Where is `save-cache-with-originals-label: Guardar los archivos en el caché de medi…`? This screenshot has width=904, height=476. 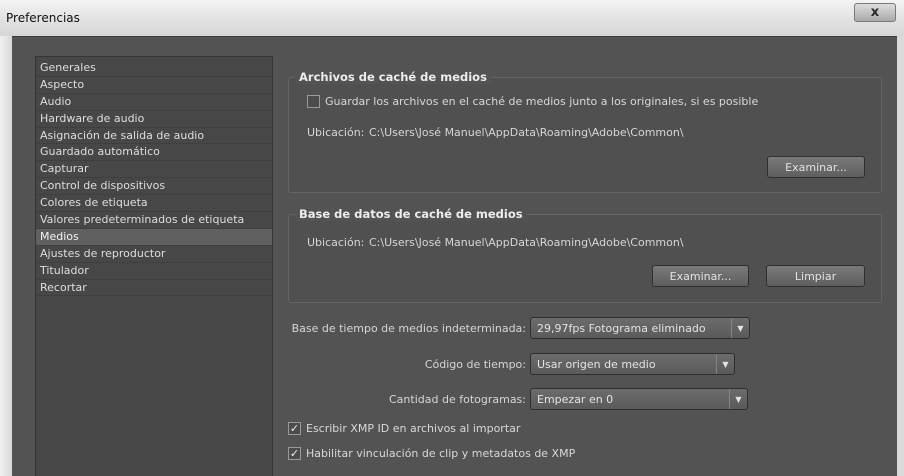
save-cache-with-originals-label: Guardar los archivos en el caché de medi… is located at coordinates (542, 101).